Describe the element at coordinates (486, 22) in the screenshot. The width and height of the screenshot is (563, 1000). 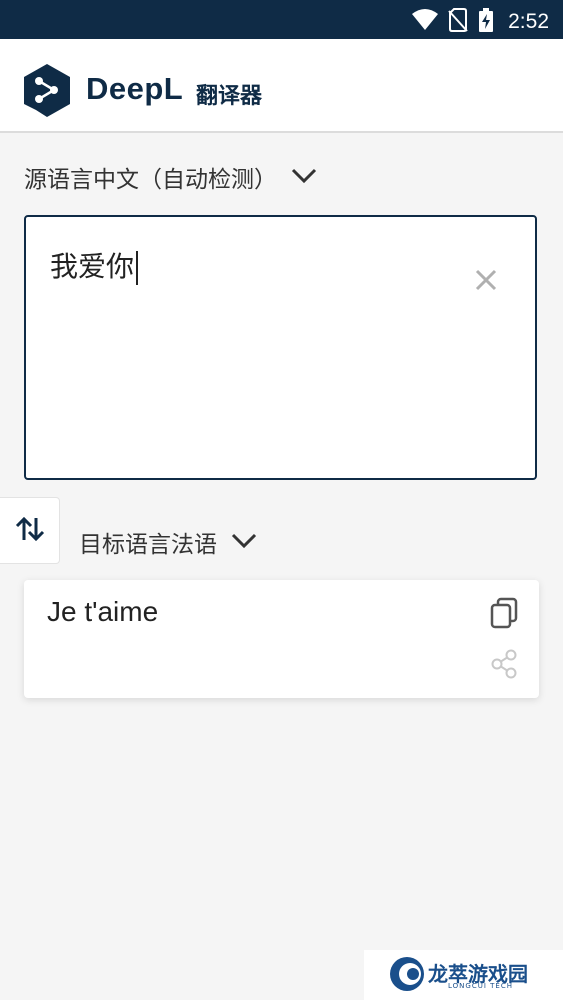
I see `battery-charging-icon` at that location.